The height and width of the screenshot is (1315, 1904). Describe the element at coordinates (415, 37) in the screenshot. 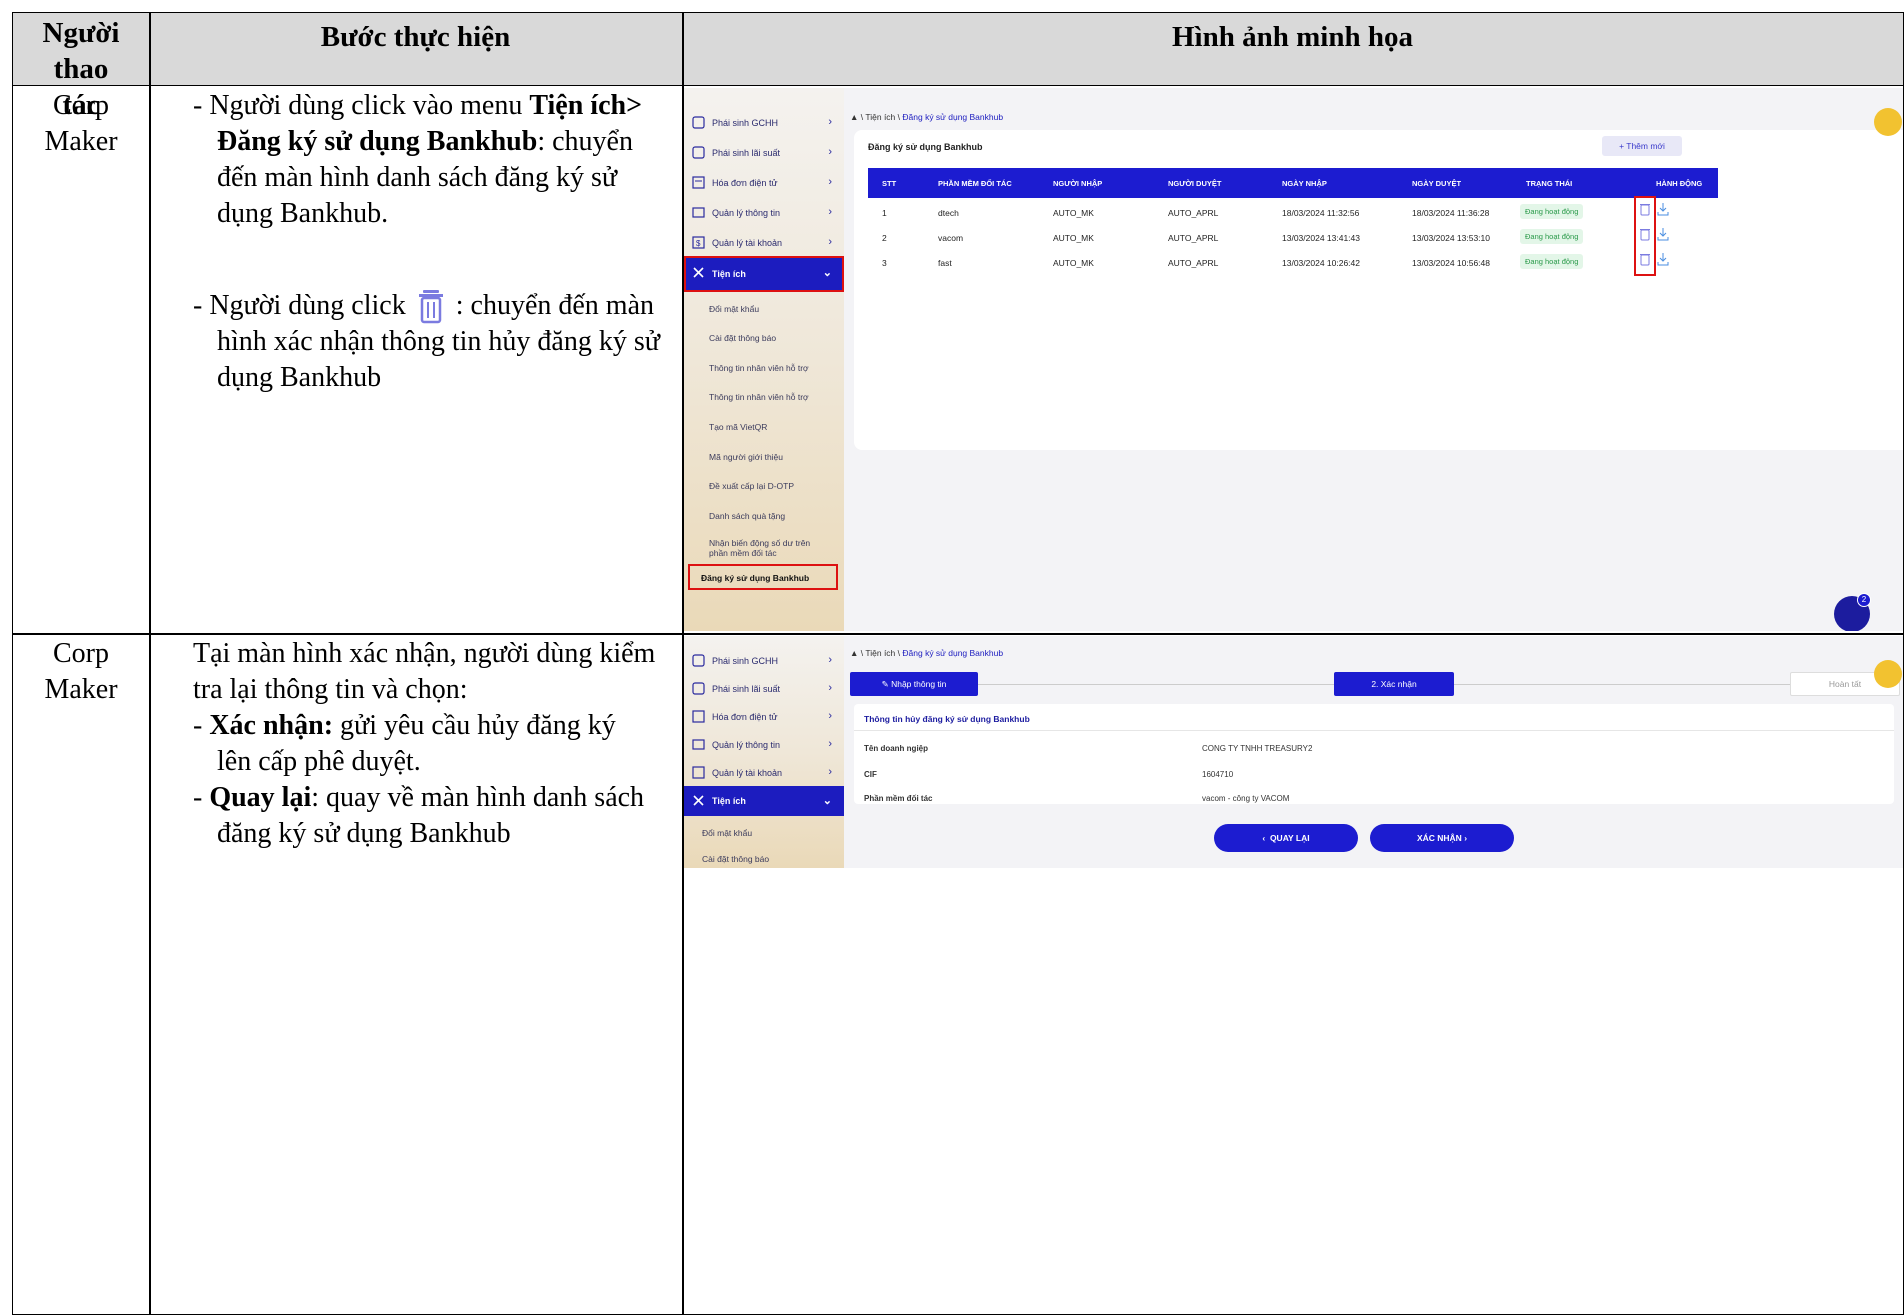

I see `header-step: Bước thực hiện` at that location.